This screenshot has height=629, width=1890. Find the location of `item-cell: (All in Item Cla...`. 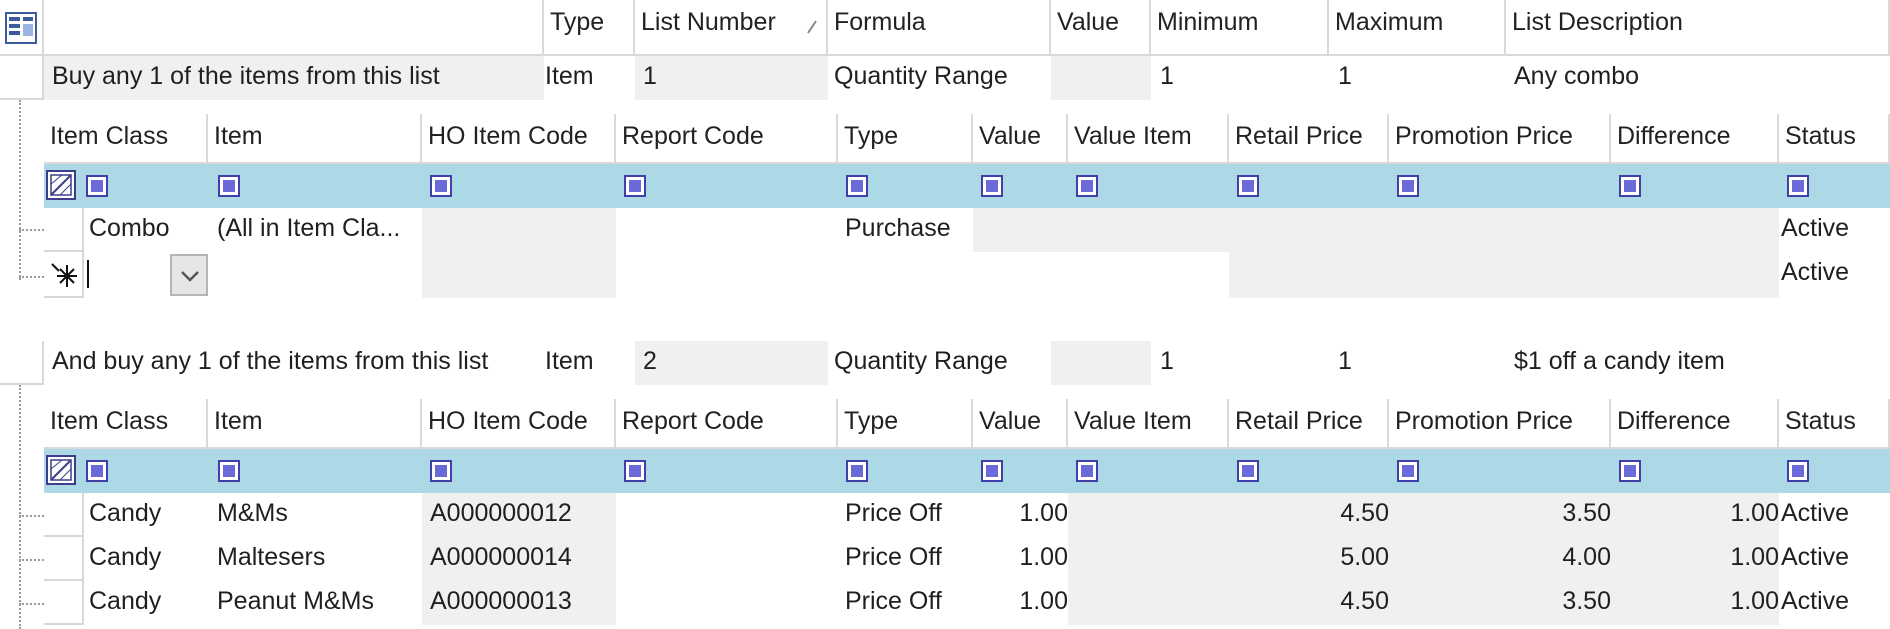

item-cell: (All in Item Cla... is located at coordinates (315, 230).